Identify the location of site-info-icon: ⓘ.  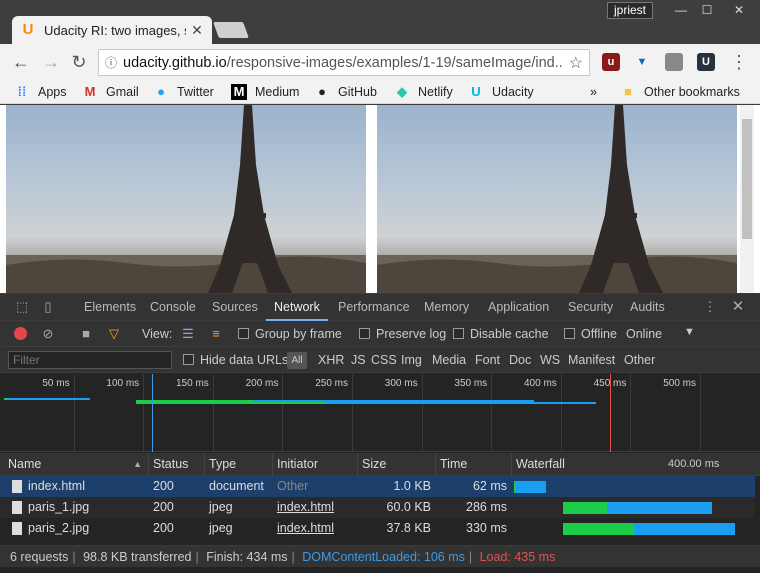
(111, 62).